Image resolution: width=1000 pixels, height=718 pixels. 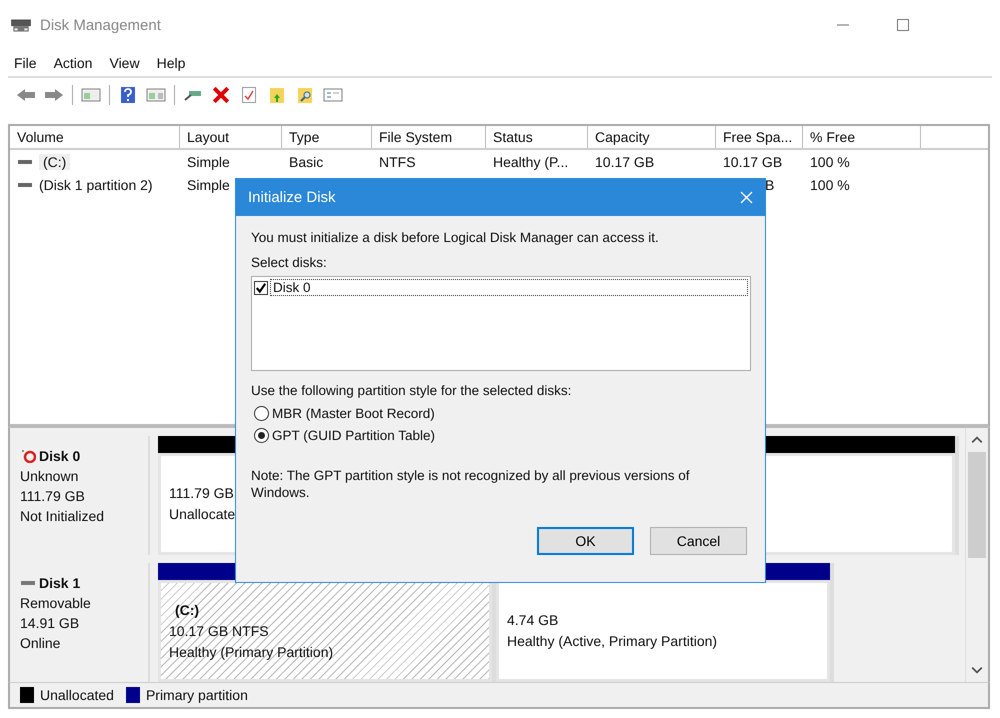 I want to click on disk-name: Disk 0, so click(x=59, y=456).